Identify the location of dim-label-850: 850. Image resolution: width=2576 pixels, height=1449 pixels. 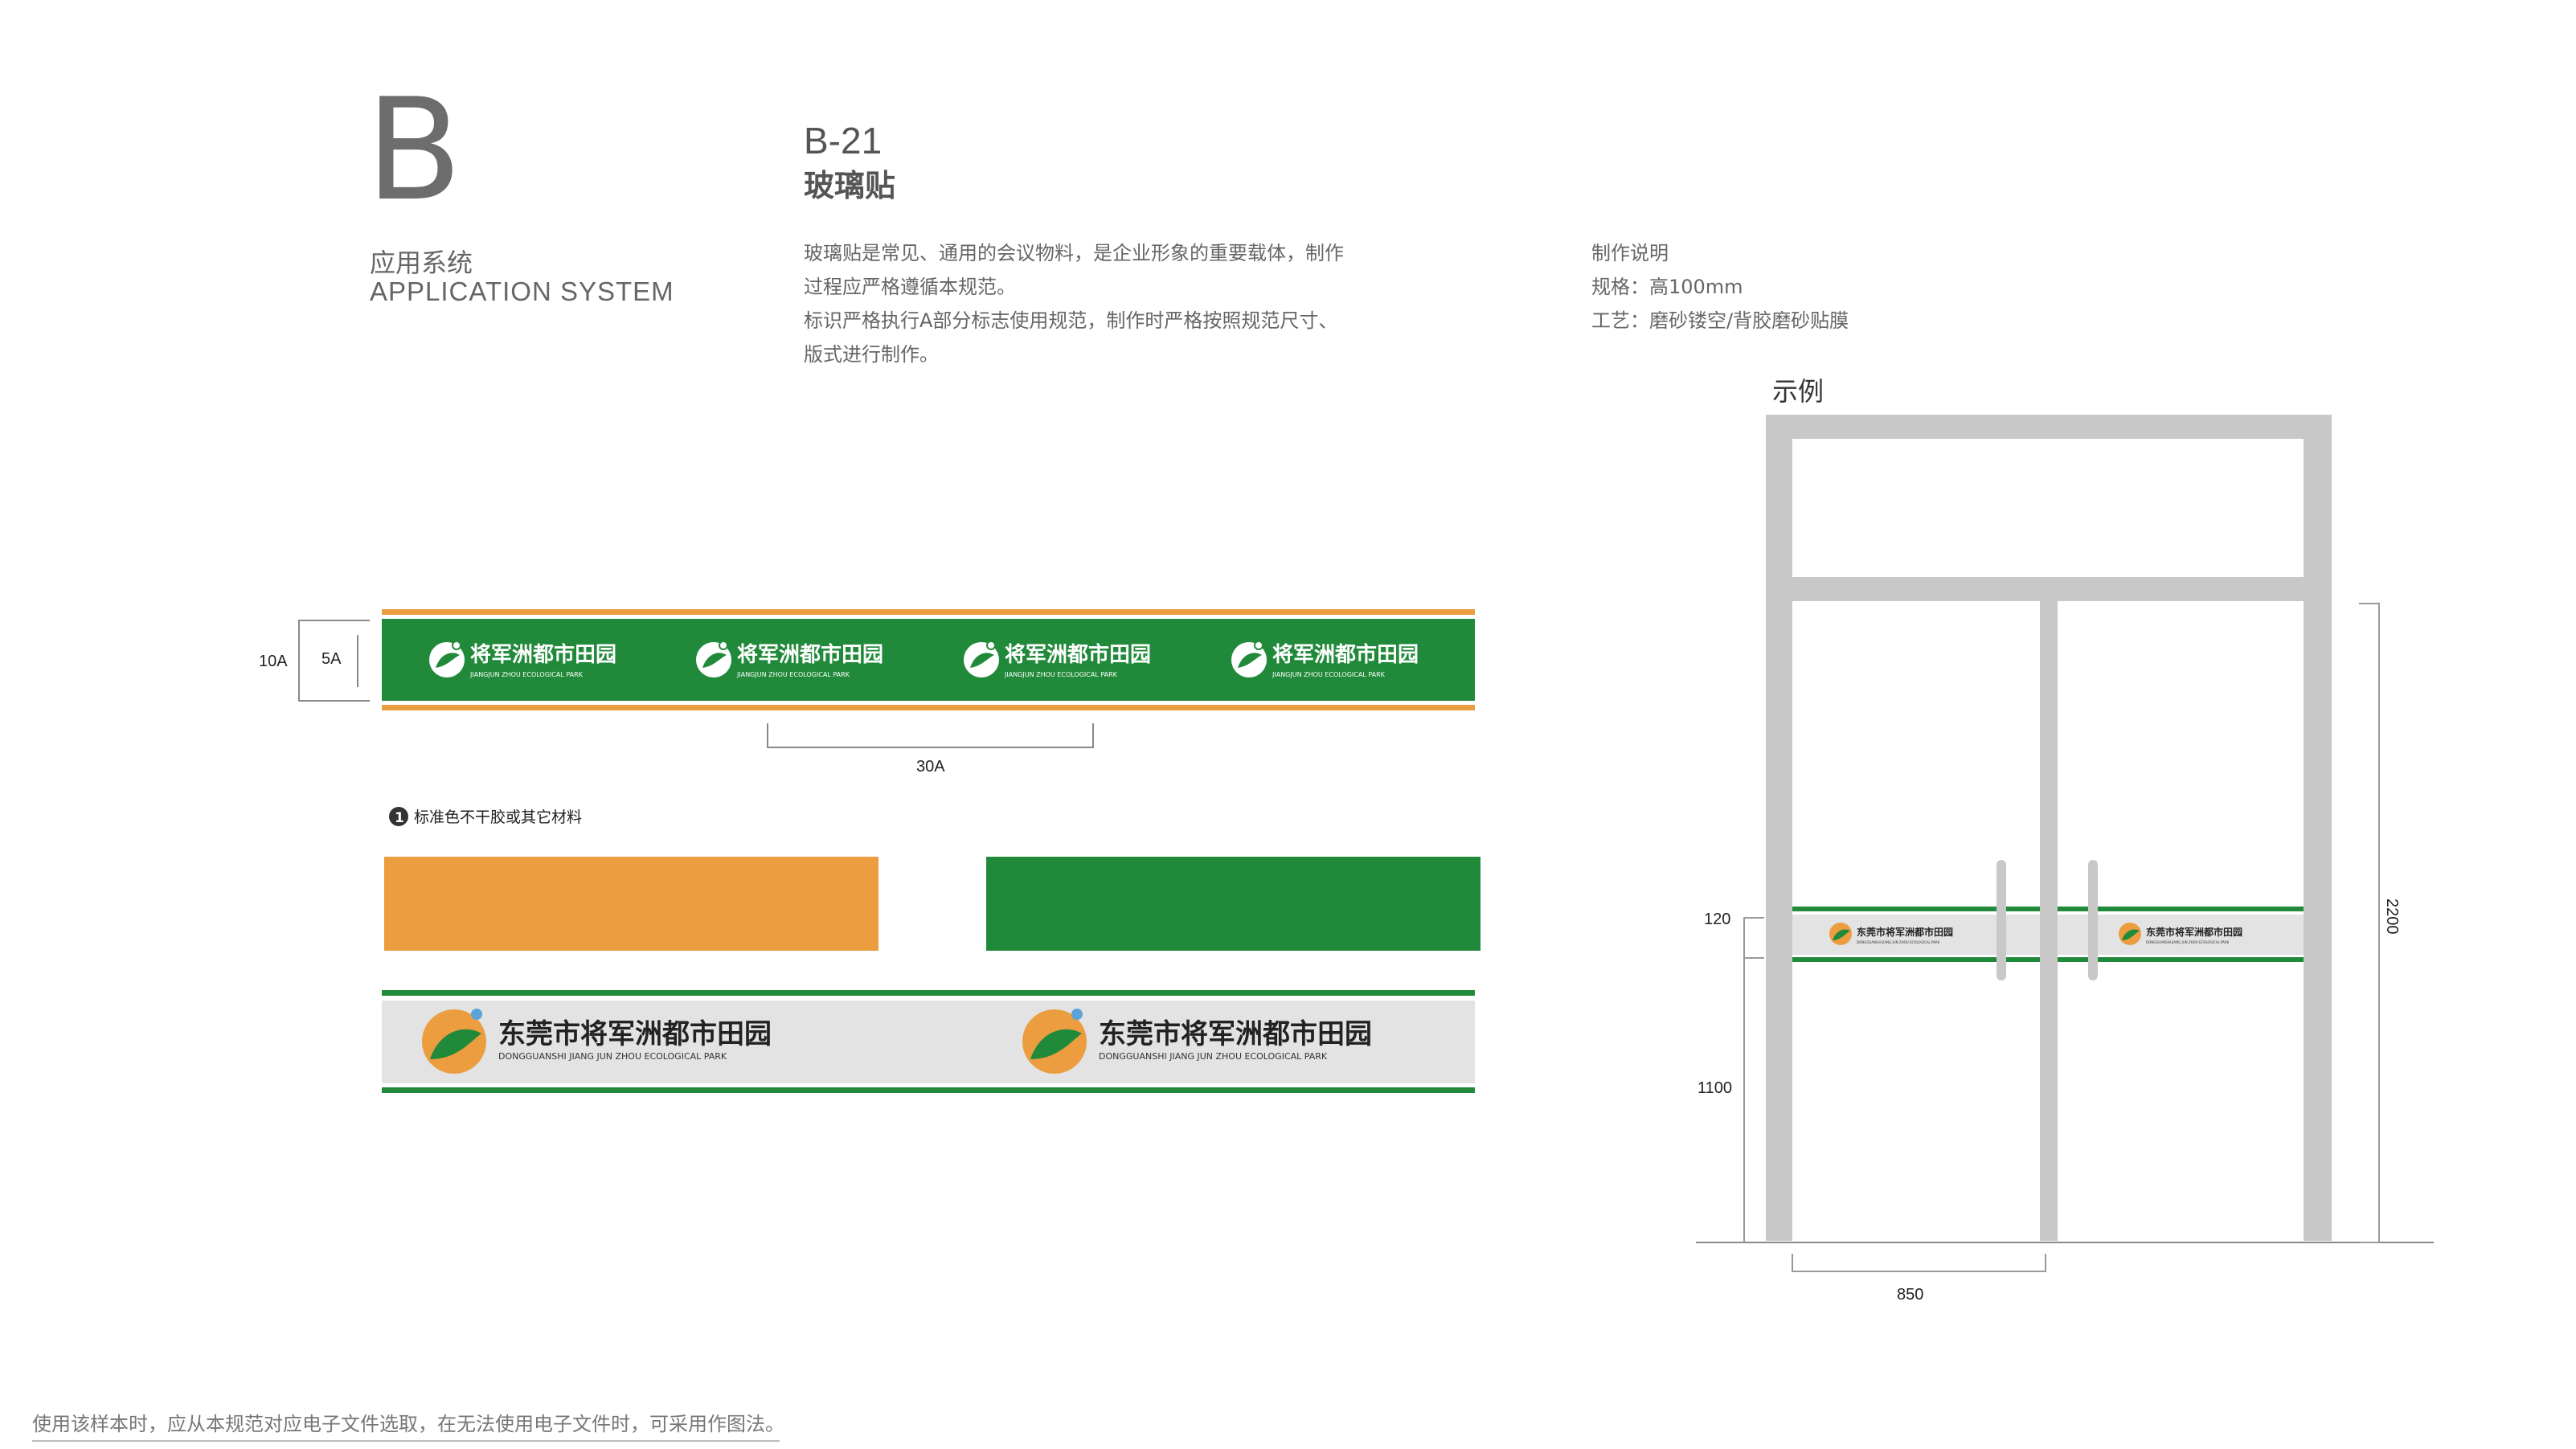
(1910, 1295).